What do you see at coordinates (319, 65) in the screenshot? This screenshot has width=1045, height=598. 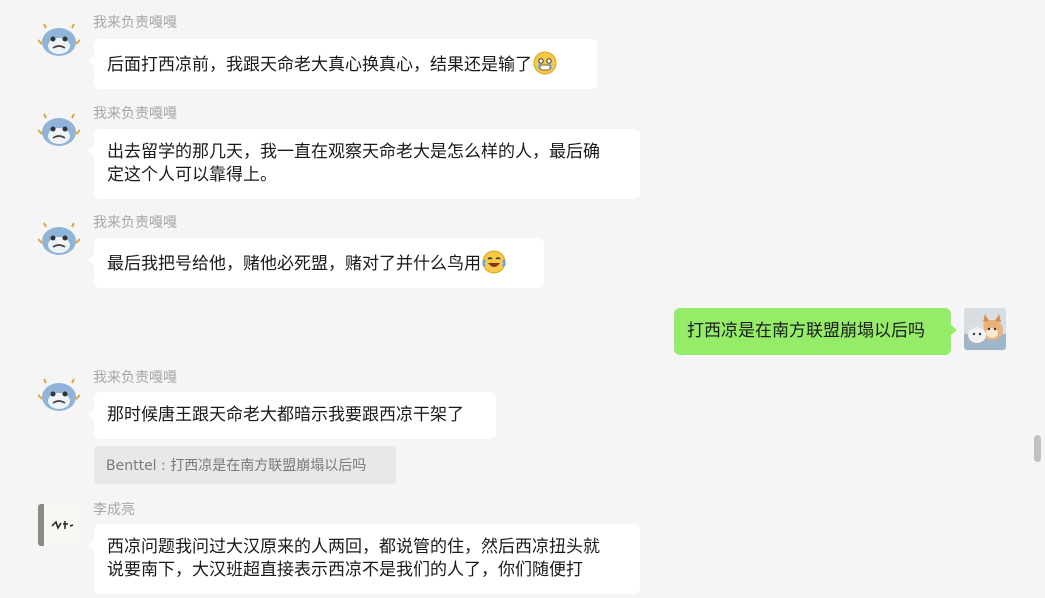 I see `message-text: 后面打西凉前，我跟天命老大真心换真心，结果还是输了` at bounding box center [319, 65].